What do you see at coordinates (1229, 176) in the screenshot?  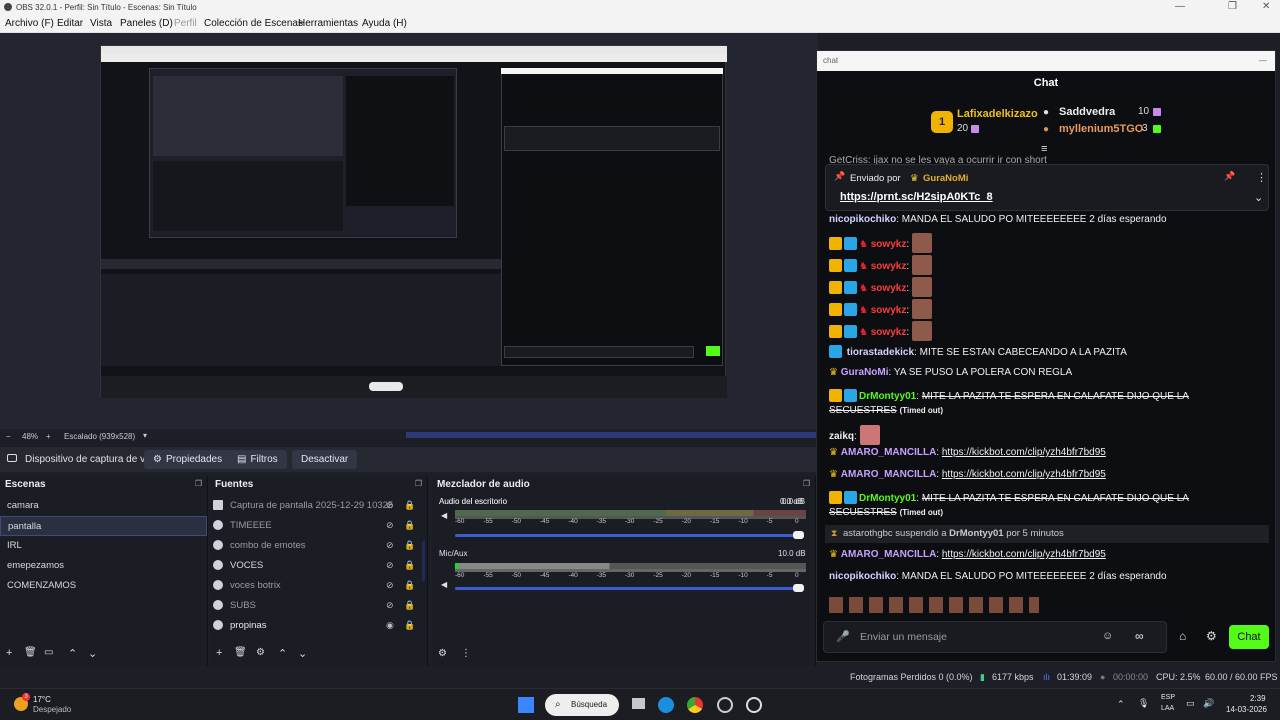 I see `unpin-icon: 📌` at bounding box center [1229, 176].